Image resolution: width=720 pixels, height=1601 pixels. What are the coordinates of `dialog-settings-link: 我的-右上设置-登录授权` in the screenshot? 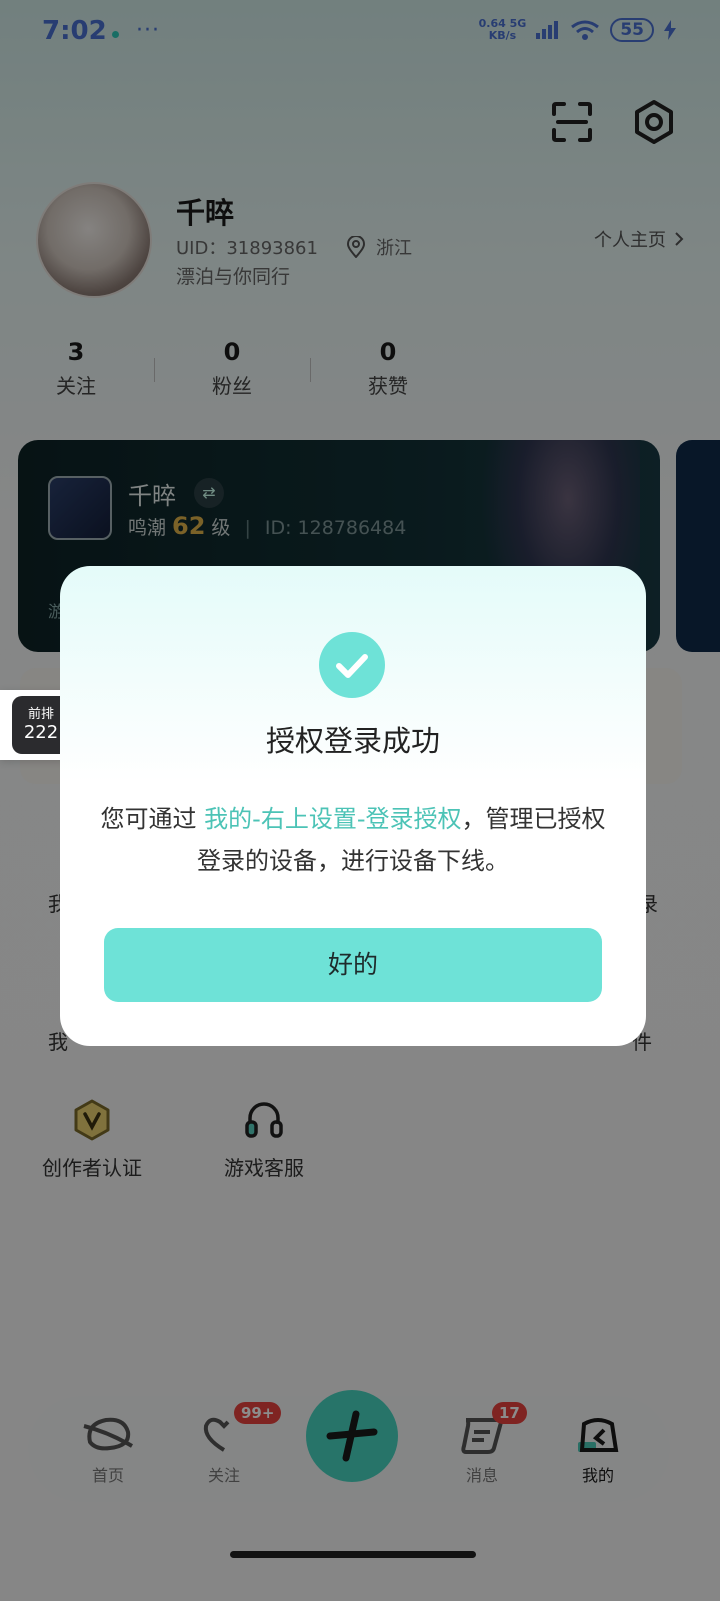 It's located at (332, 819).